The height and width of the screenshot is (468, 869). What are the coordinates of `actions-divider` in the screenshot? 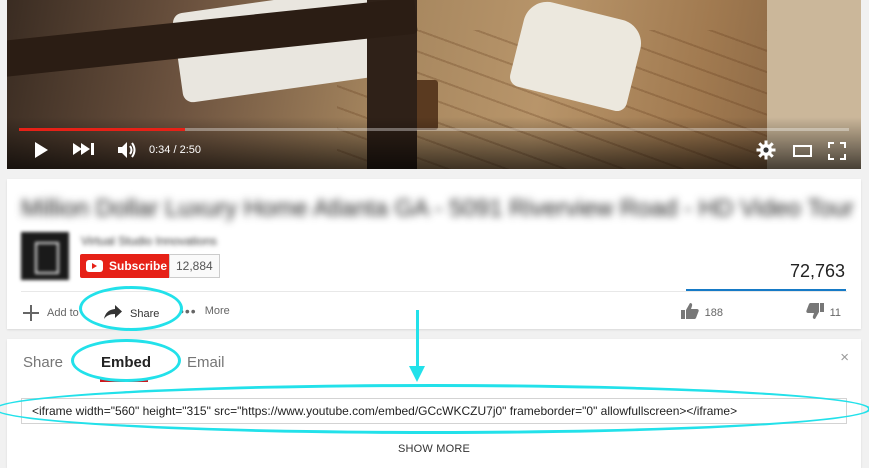 It's located at (434, 291).